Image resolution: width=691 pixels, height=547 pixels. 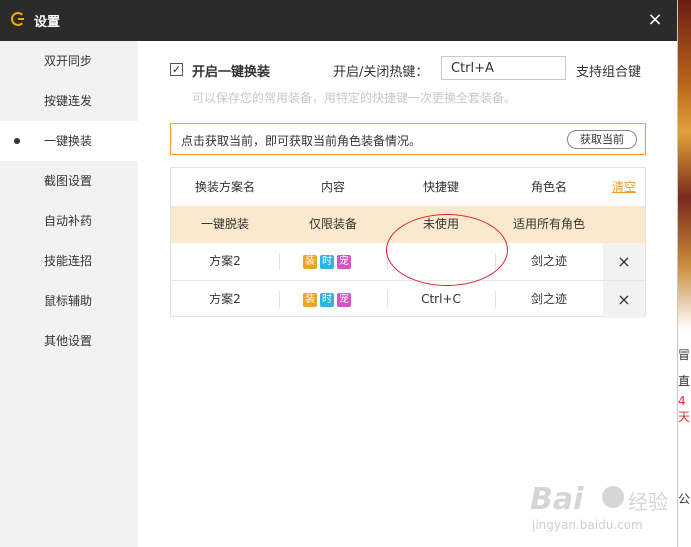 I want to click on background-text-fragment: 公, so click(x=684, y=499).